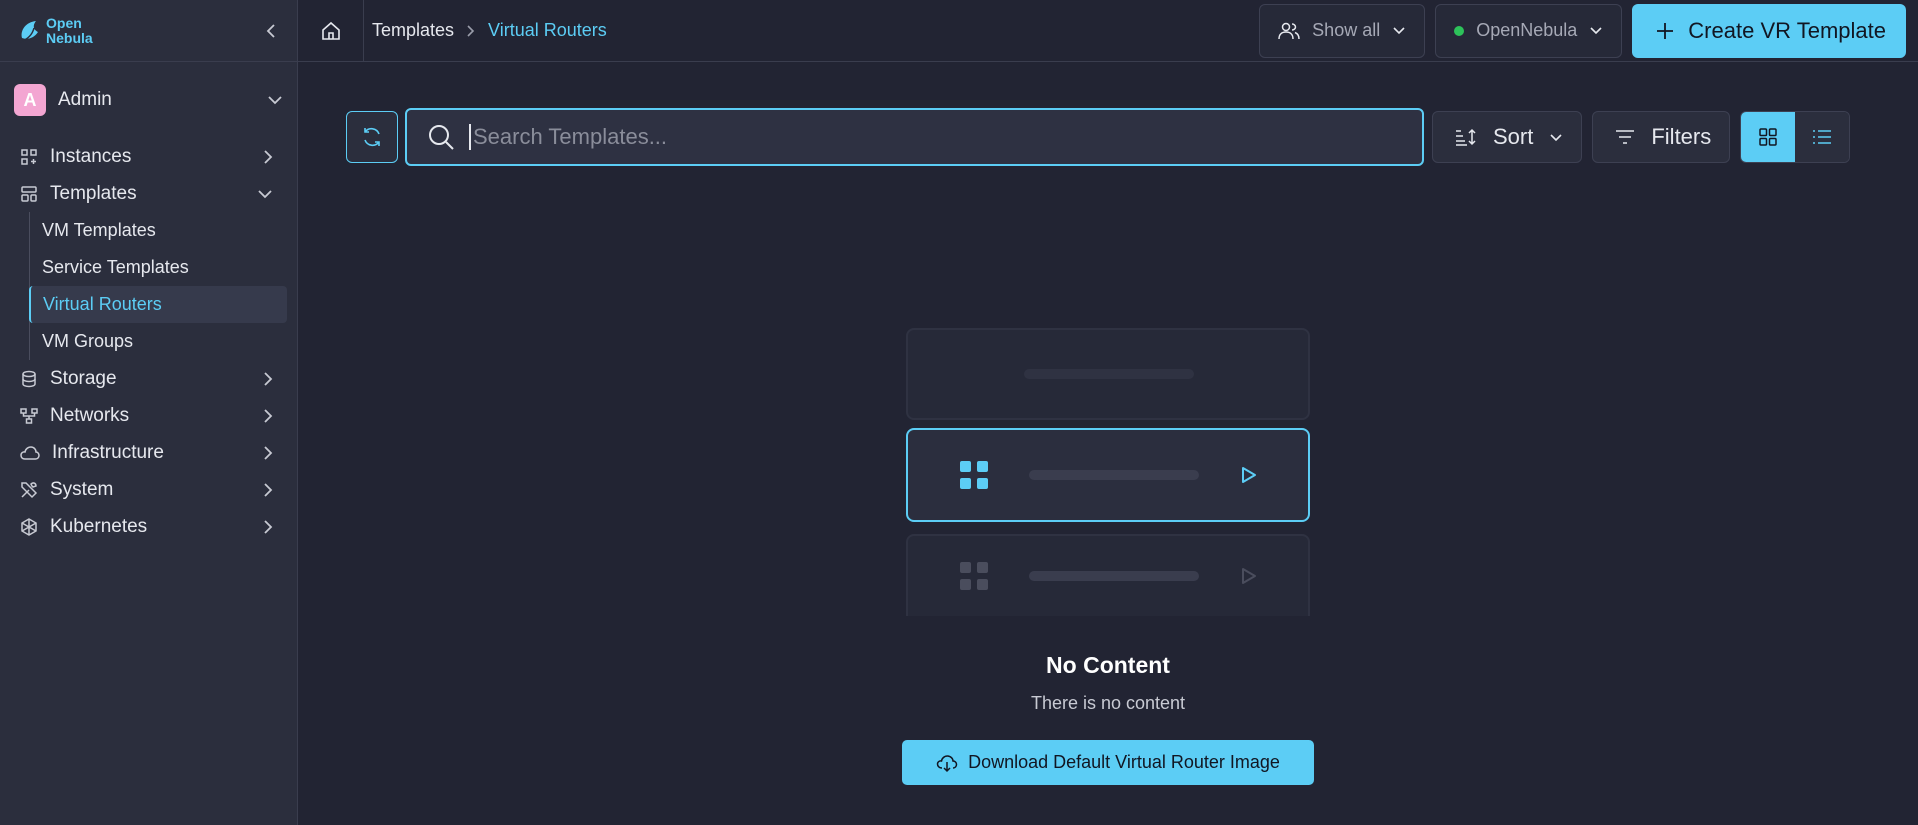 This screenshot has width=1918, height=825. I want to click on avatar: A, so click(30, 100).